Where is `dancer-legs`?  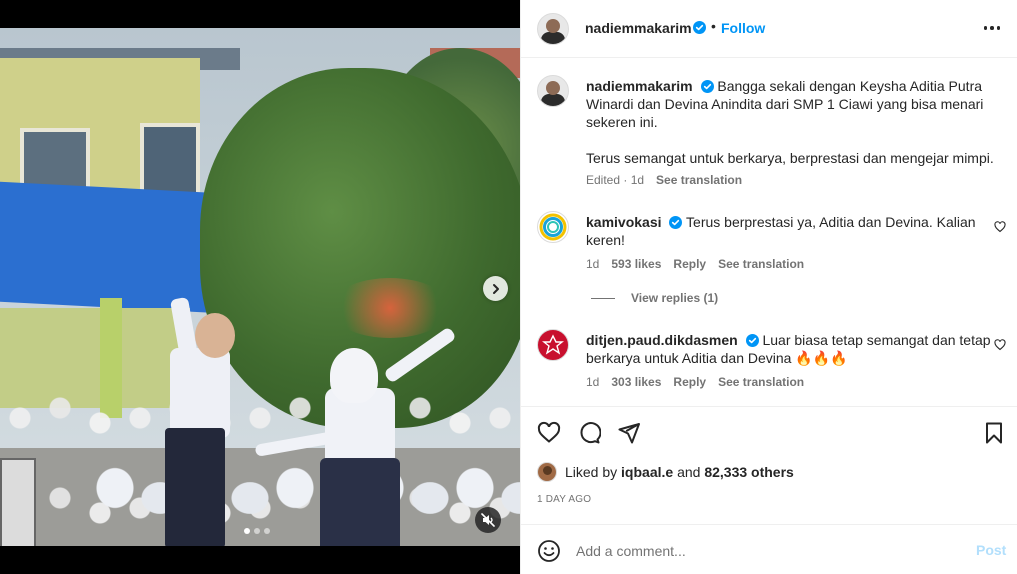
dancer-legs is located at coordinates (195, 487).